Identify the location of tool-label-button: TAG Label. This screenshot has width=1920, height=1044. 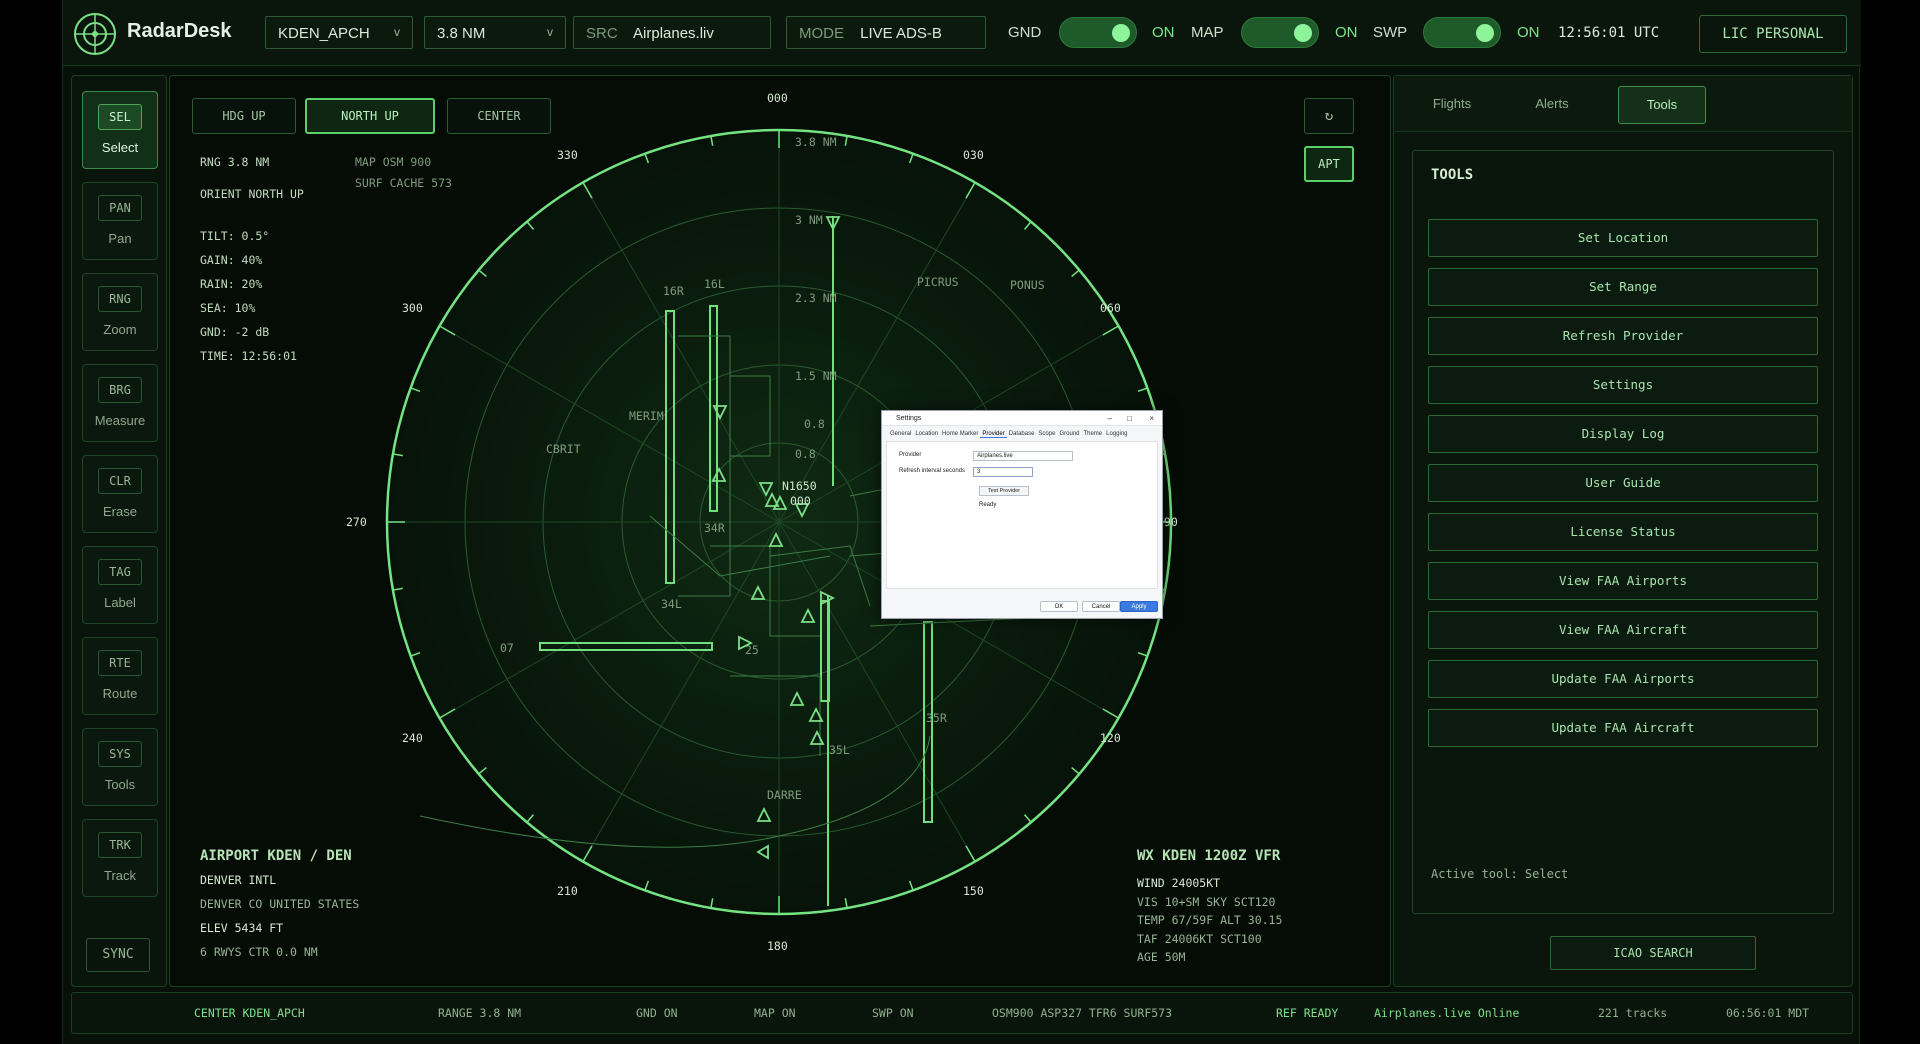
(120, 585).